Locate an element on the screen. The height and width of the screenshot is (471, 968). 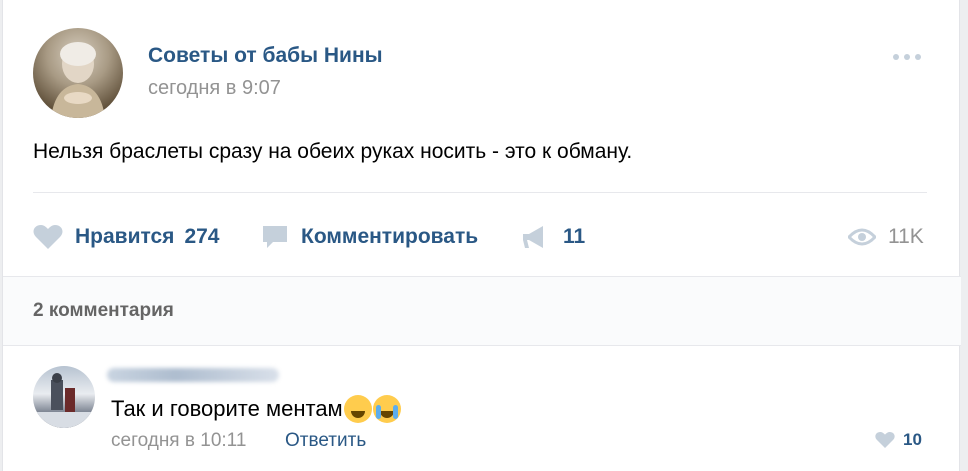
rofl-emoji-icon is located at coordinates (357, 409).